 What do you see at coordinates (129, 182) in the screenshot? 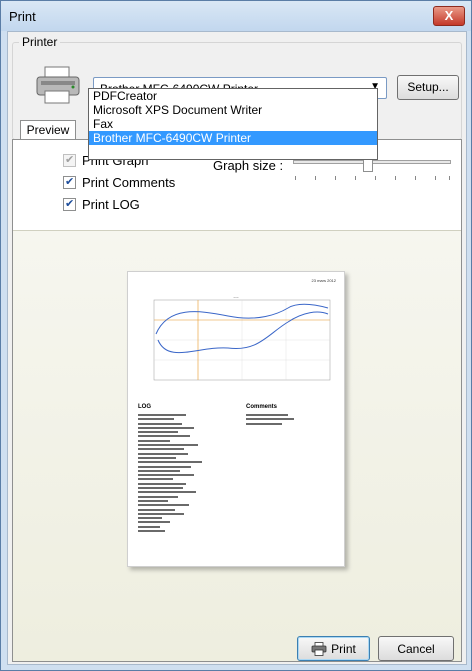
I see `print-comments-label: Print Comments` at bounding box center [129, 182].